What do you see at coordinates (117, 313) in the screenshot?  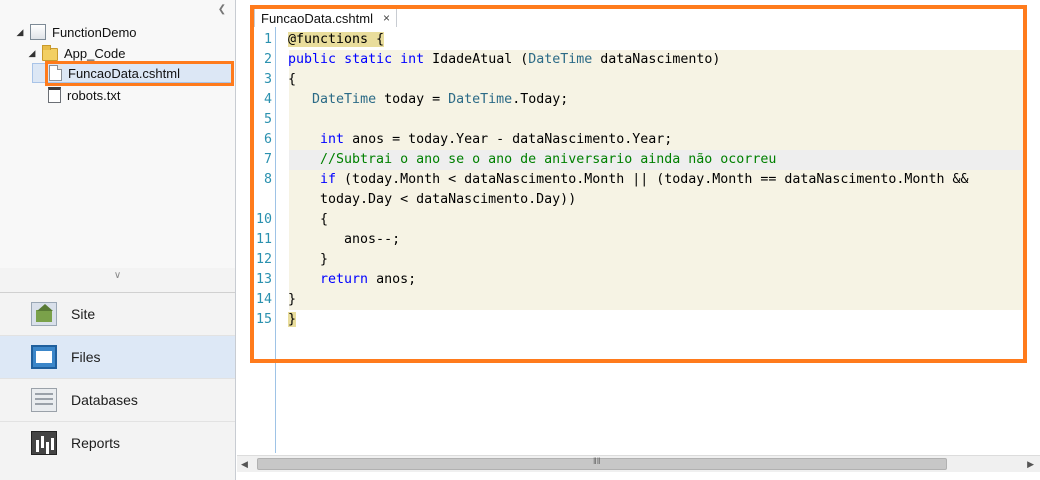 I see `nav-item-site: Site` at bounding box center [117, 313].